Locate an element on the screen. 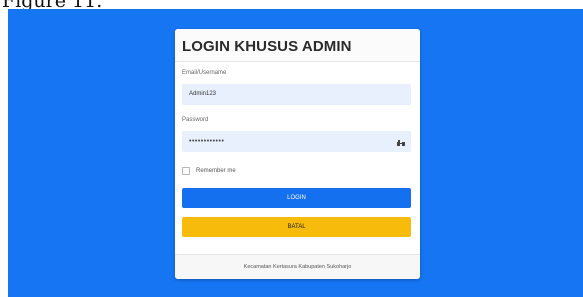  password-input: •••••••••••• is located at coordinates (296, 141).